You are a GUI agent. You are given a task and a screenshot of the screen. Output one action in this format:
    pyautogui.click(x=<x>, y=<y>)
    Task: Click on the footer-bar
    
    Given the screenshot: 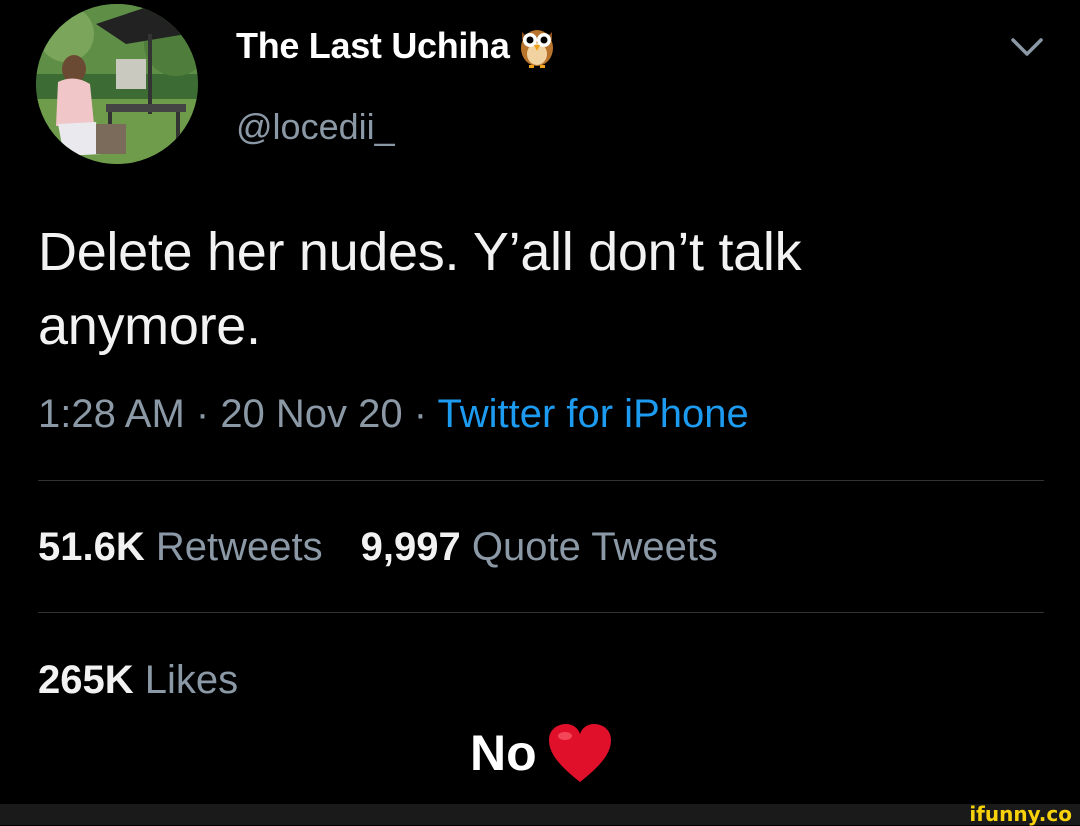 What is the action you would take?
    pyautogui.click(x=540, y=814)
    